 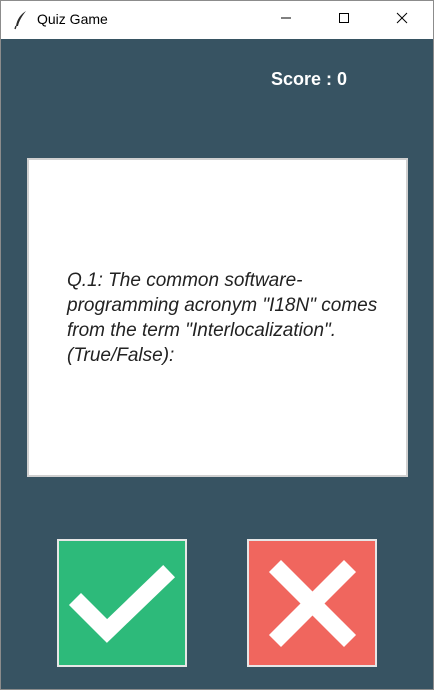 I want to click on score-label: Score : 0, so click(x=309, y=79).